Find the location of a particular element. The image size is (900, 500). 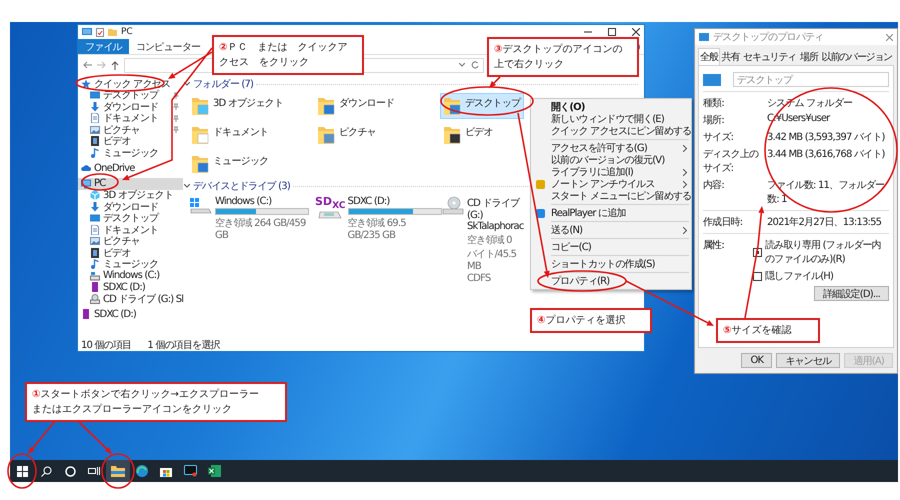

menu-item: コピー(C) is located at coordinates (611, 247).